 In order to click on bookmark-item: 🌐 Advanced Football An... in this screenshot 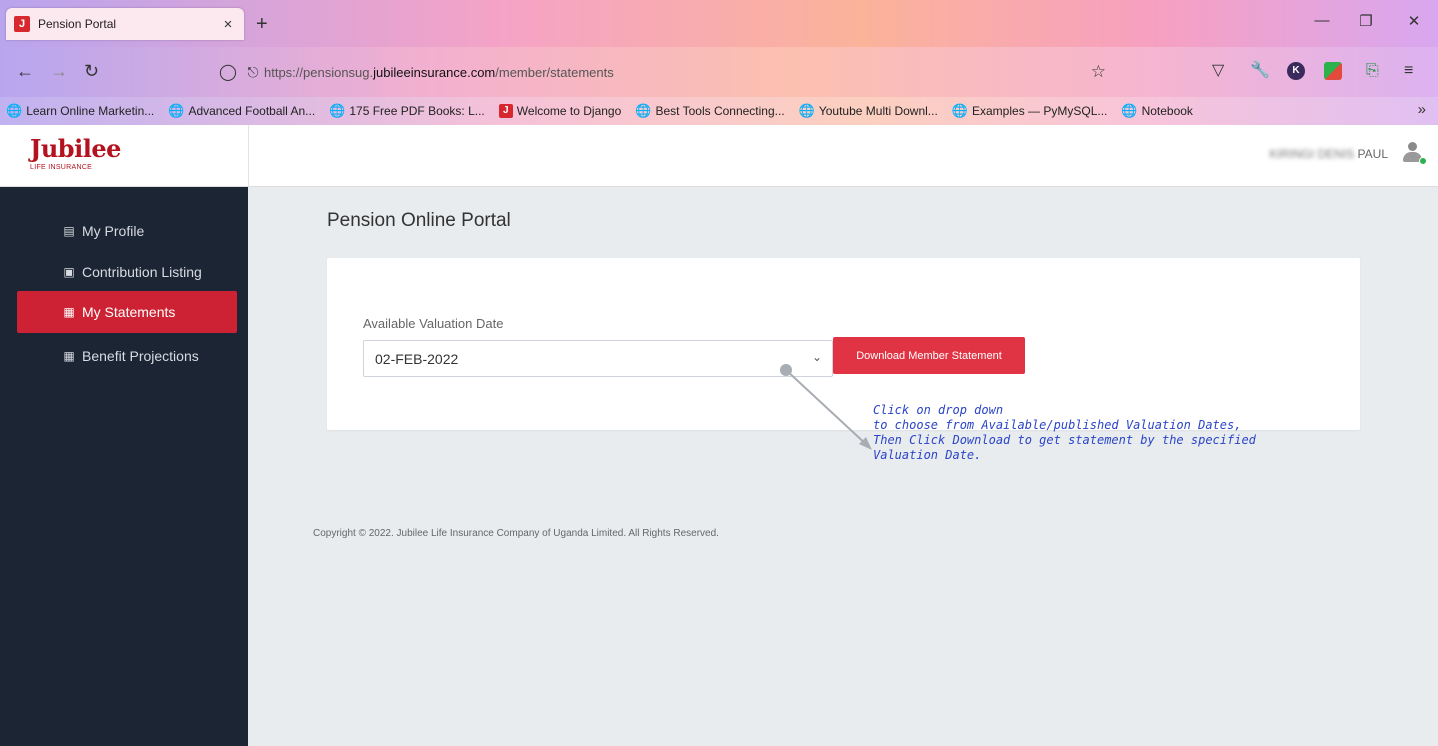, I will do `click(241, 111)`.